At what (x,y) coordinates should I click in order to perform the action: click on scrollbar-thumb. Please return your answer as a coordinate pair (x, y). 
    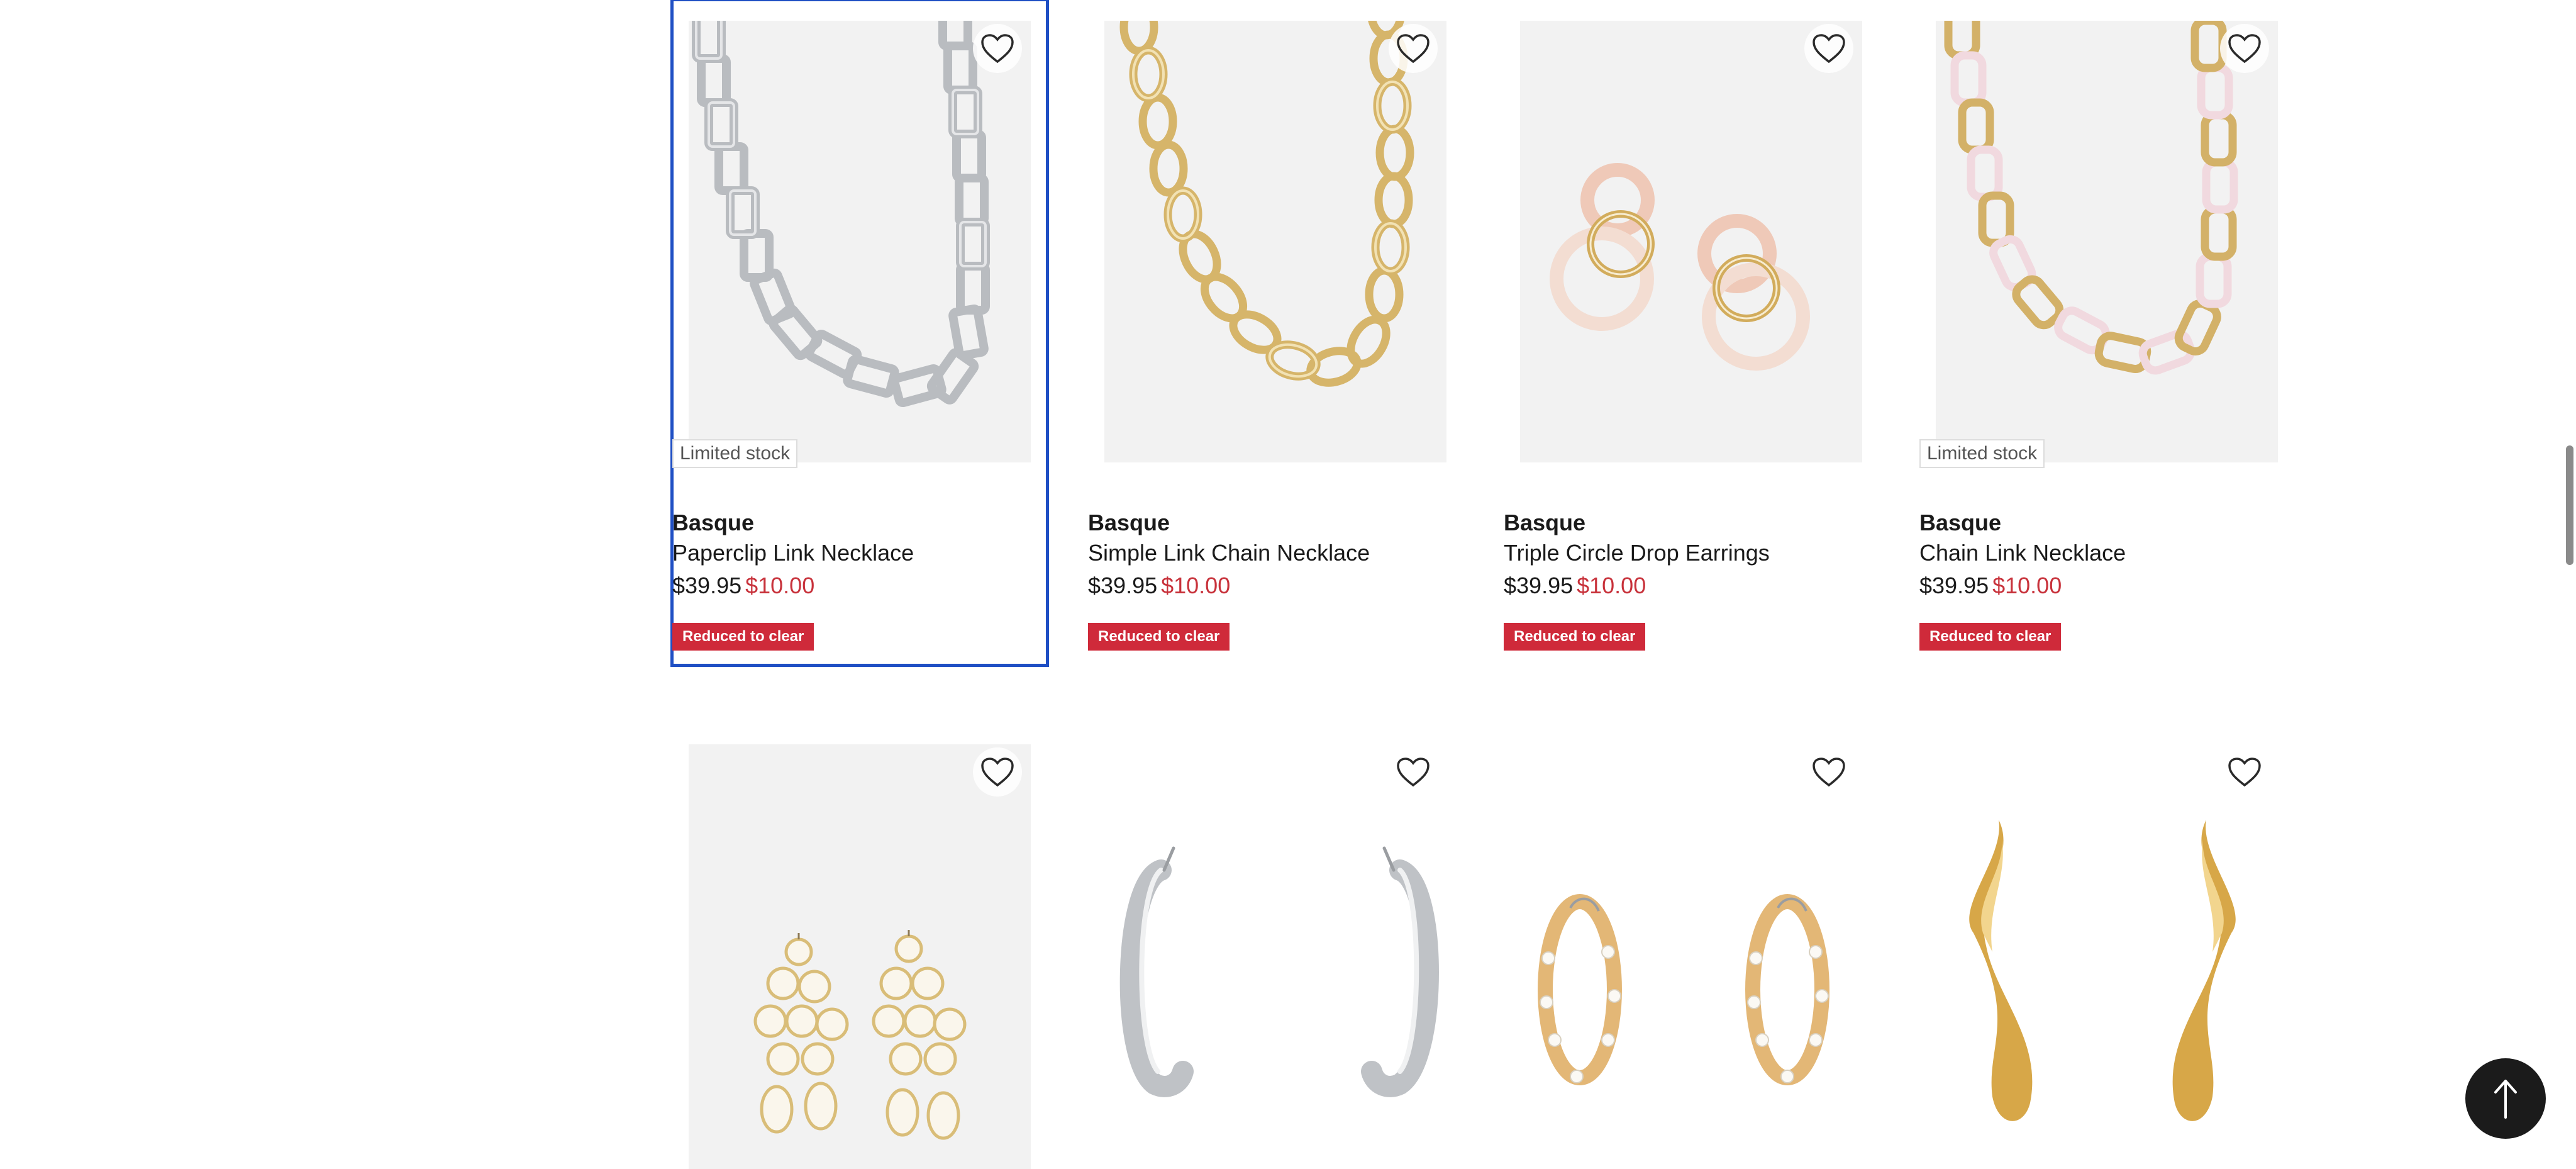
    Looking at the image, I should click on (2569, 505).